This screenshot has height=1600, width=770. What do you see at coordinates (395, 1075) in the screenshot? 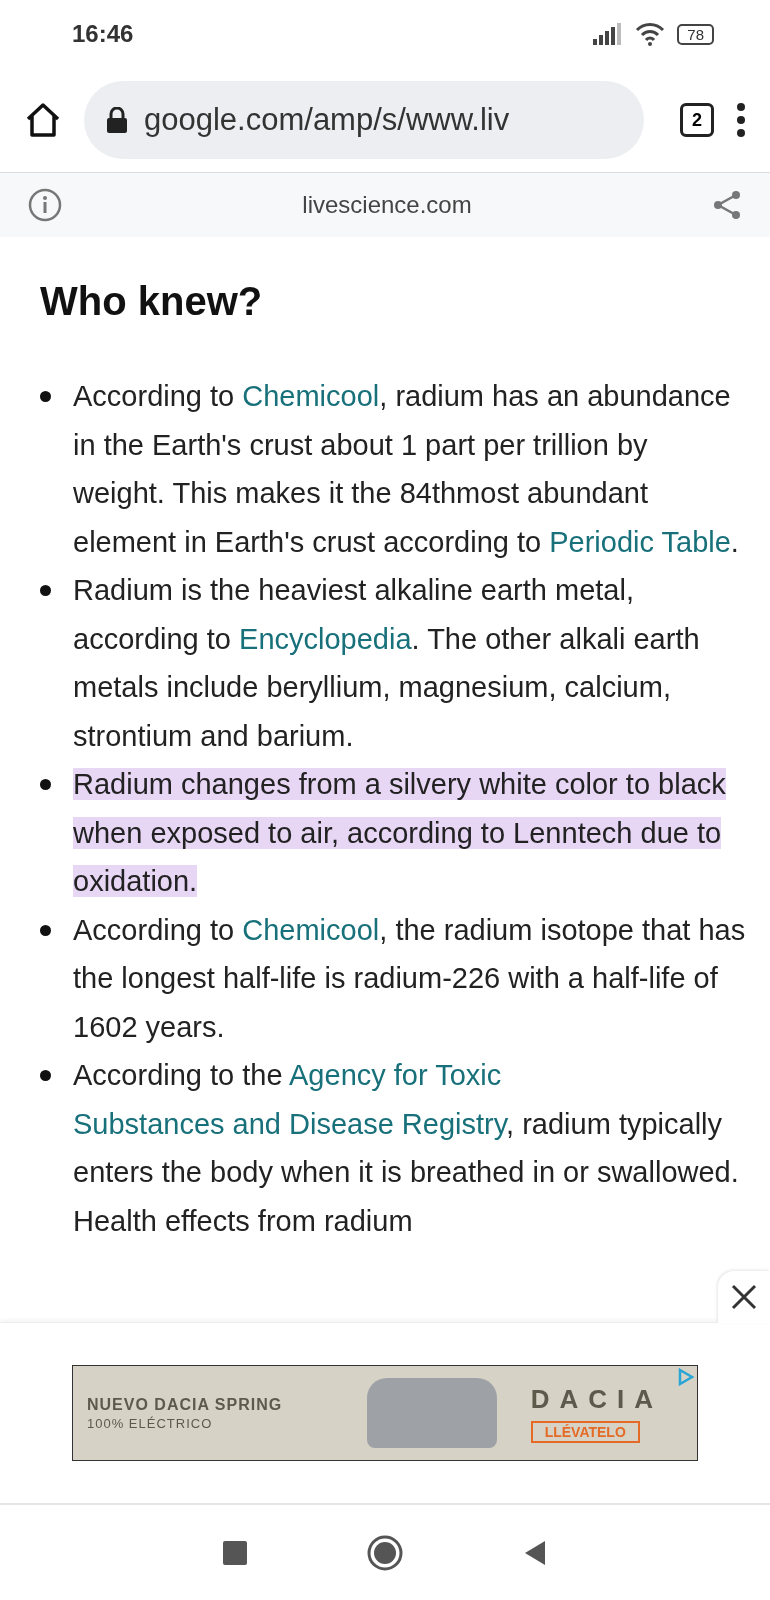
I see `article-link: Agency for Toxic` at bounding box center [395, 1075].